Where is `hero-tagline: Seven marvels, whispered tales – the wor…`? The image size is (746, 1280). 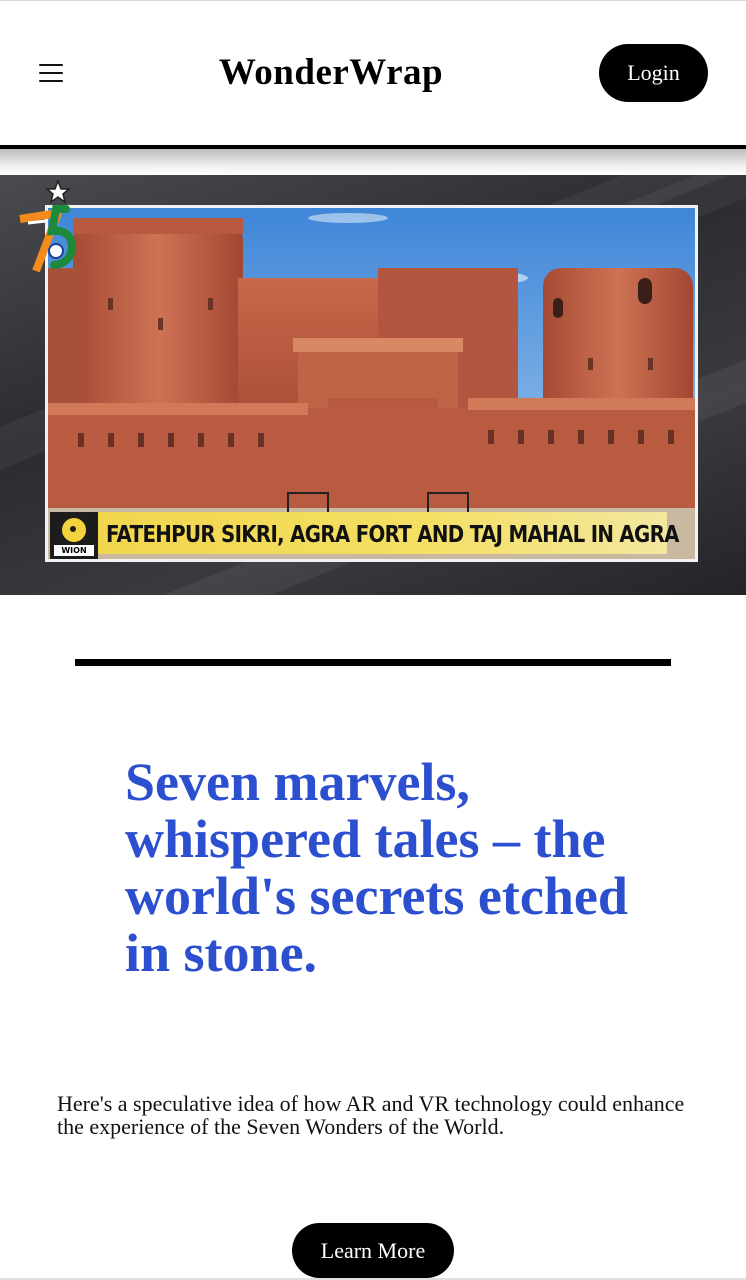
hero-tagline: Seven marvels, whispered tales – the wor… is located at coordinates (376, 867).